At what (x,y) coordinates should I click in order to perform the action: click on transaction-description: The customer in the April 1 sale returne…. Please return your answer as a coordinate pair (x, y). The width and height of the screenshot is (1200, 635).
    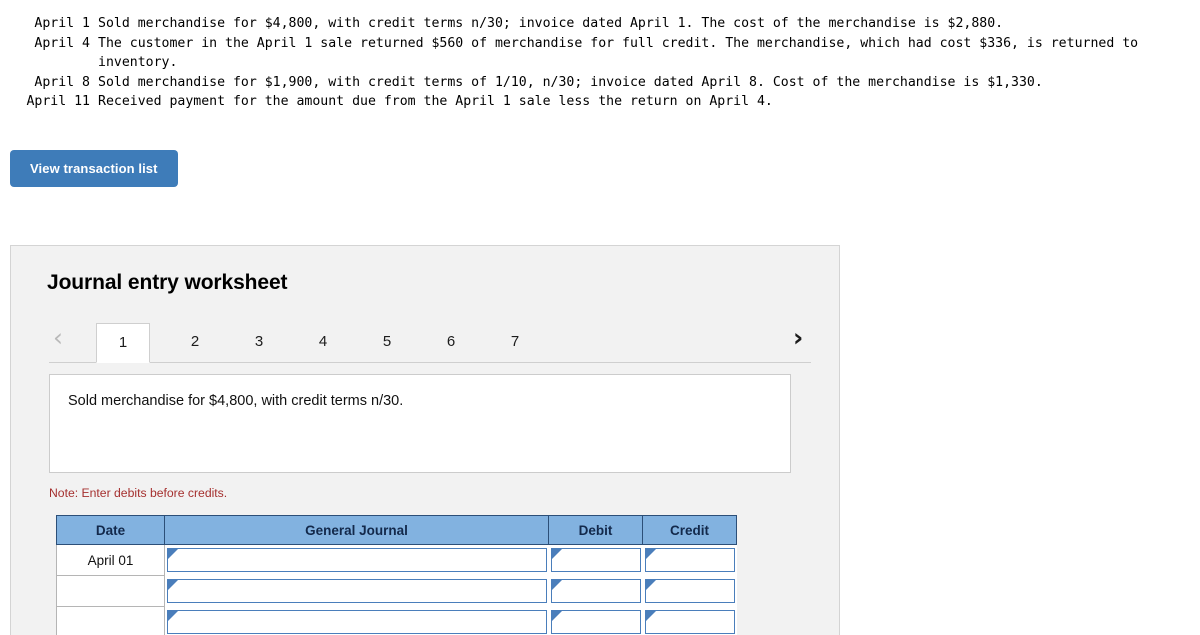
    Looking at the image, I should click on (618, 53).